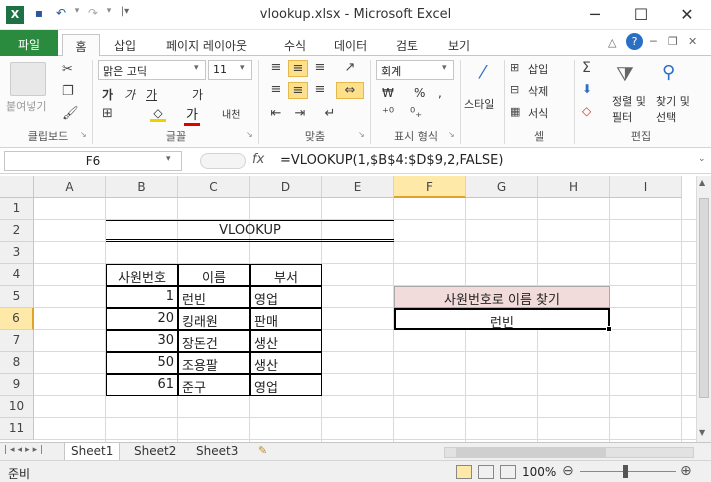  Describe the element at coordinates (300, 113) in the screenshot. I see `increase-indent-icon: ⇥` at that location.